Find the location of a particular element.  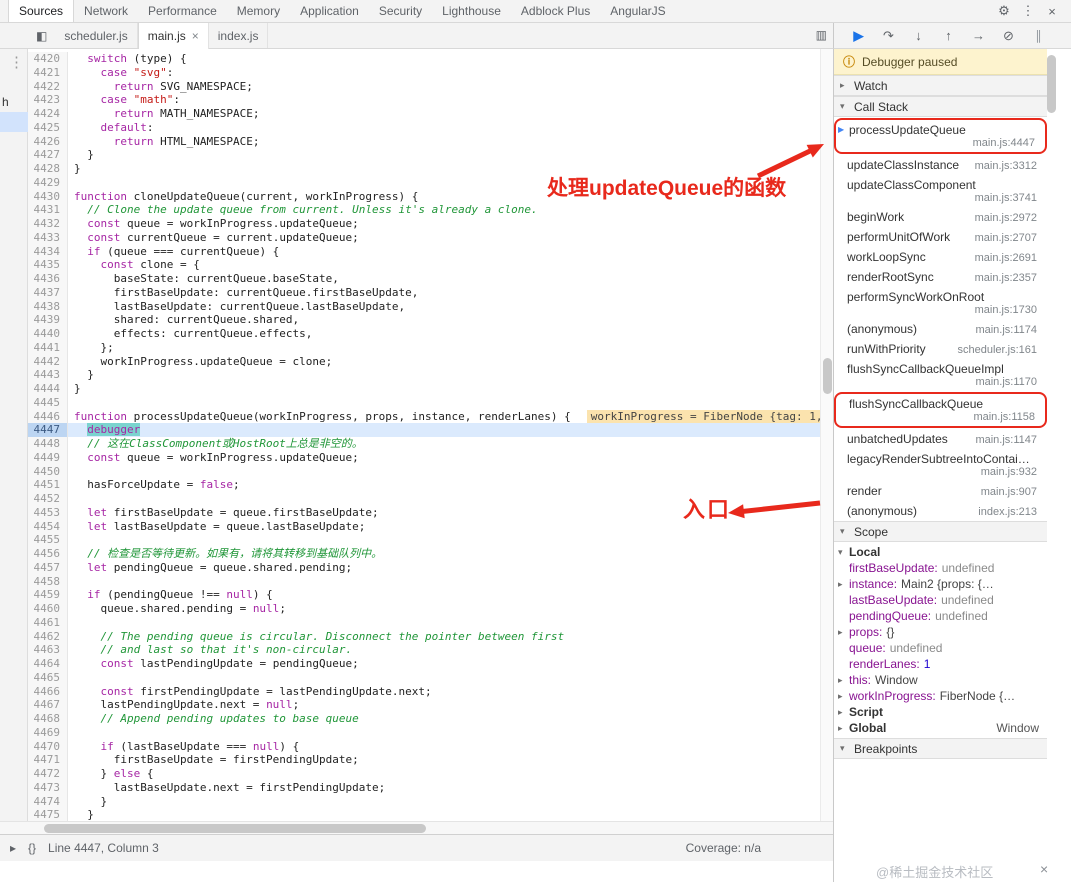

line-number: 4467 is located at coordinates (48, 705).